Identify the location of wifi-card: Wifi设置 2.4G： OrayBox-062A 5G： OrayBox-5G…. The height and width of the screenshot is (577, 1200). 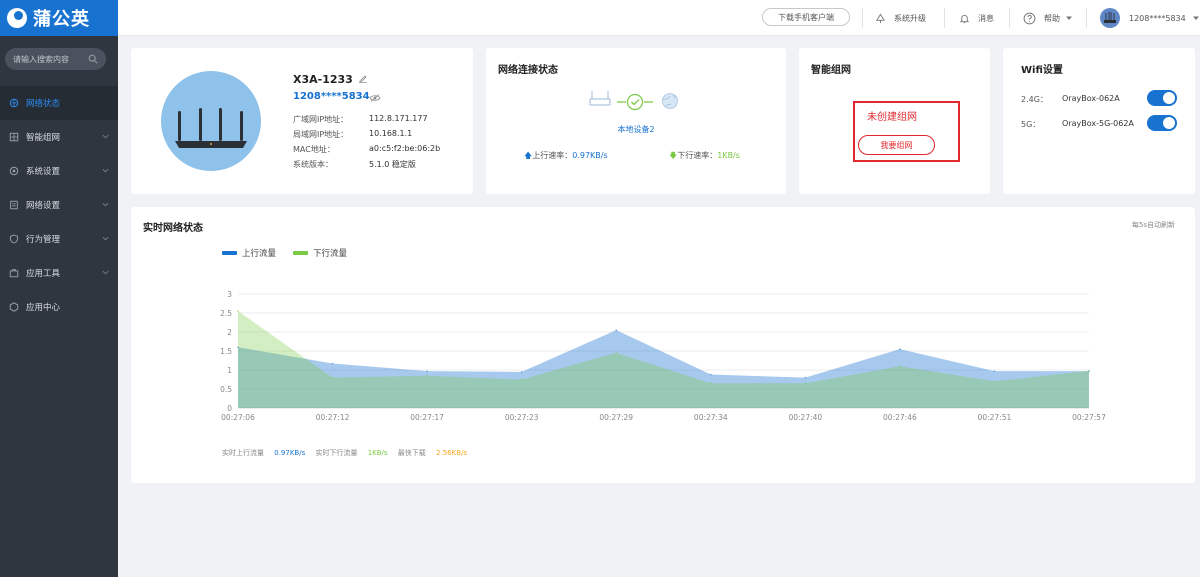
(1099, 121).